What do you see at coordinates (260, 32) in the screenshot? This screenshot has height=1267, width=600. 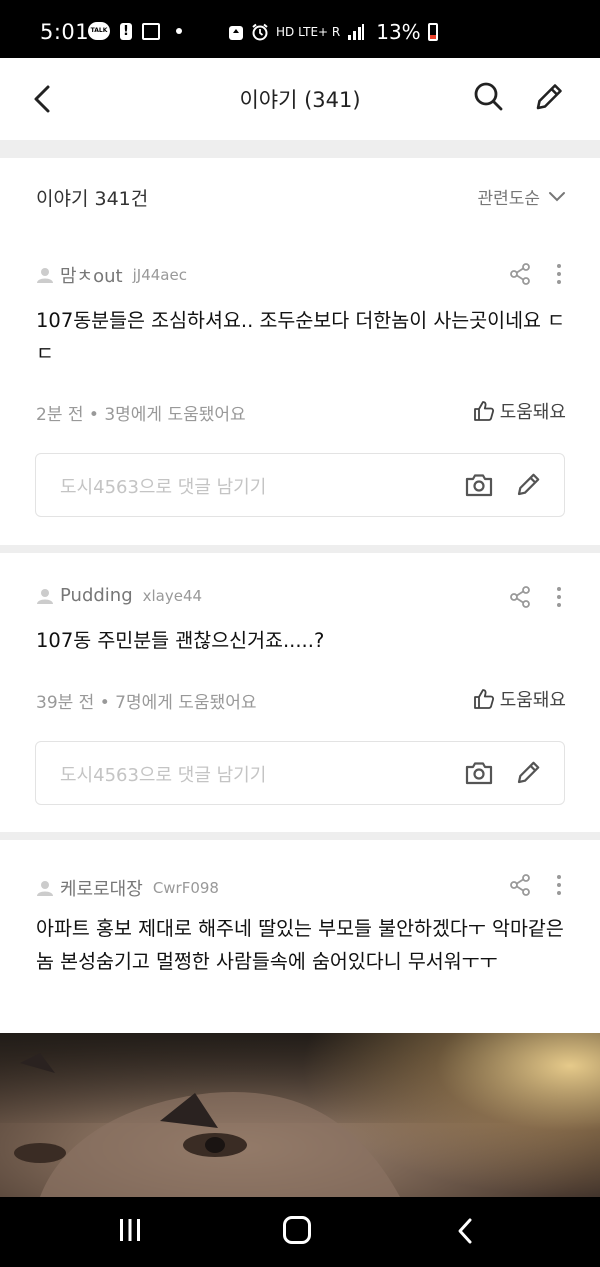 I see `alarm-icon` at bounding box center [260, 32].